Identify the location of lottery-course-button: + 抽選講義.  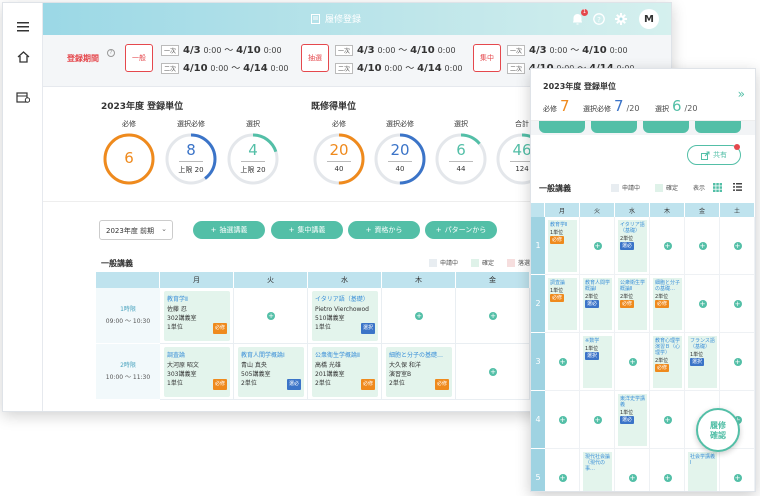
(229, 230).